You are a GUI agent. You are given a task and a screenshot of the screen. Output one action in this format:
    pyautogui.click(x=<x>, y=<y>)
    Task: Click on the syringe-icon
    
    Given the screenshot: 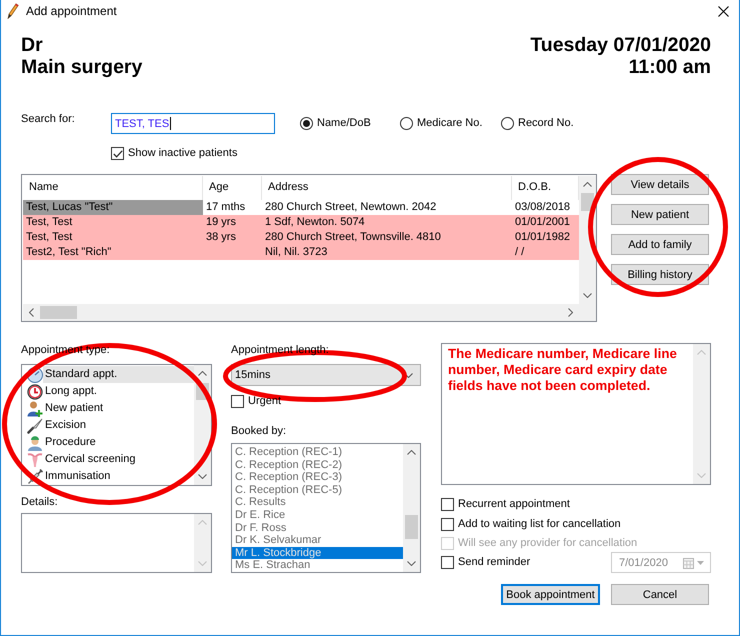 What is the action you would take?
    pyautogui.click(x=35, y=476)
    